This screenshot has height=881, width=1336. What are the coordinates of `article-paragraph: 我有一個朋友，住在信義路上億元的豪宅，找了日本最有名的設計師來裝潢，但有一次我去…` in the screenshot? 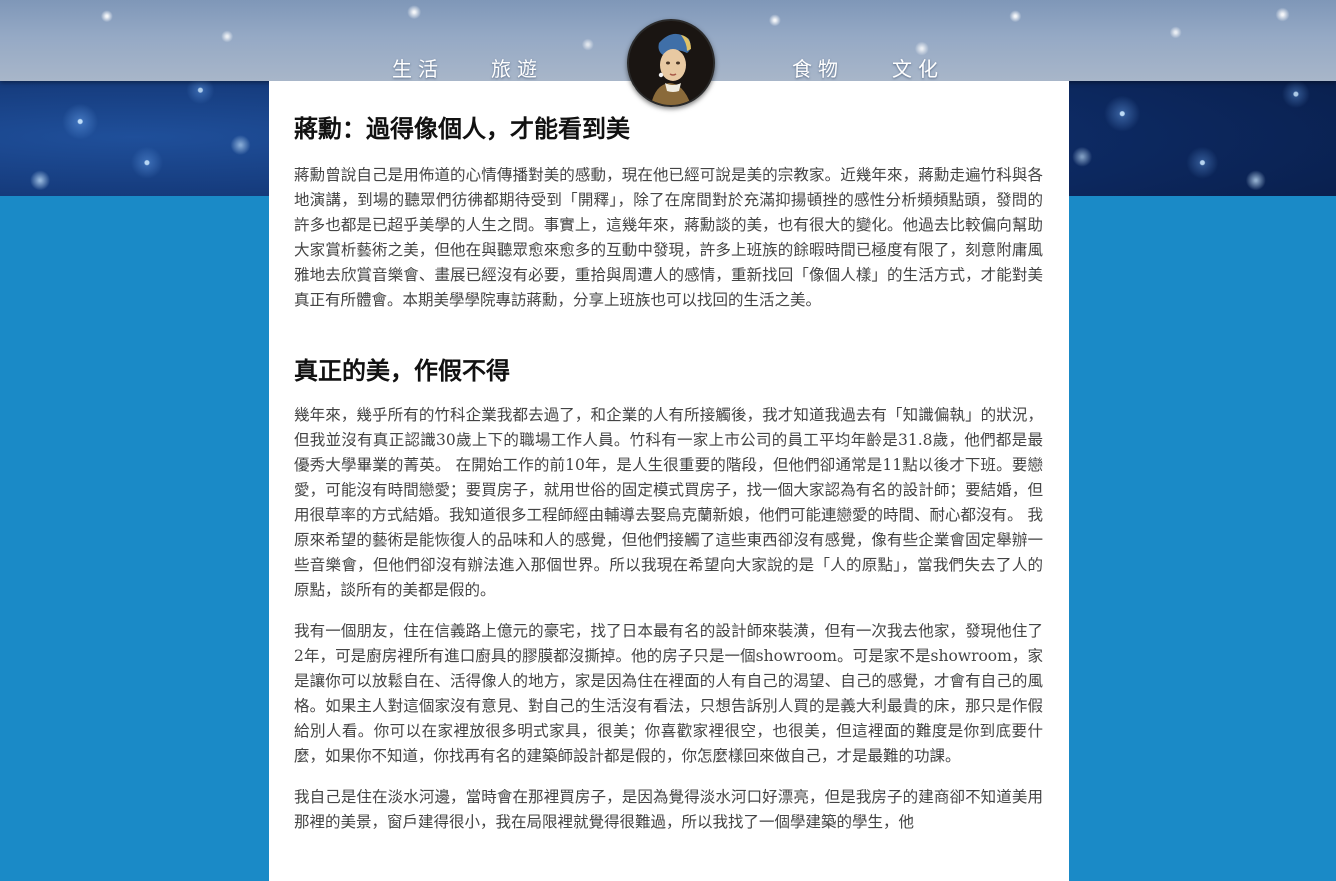 It's located at (668, 693).